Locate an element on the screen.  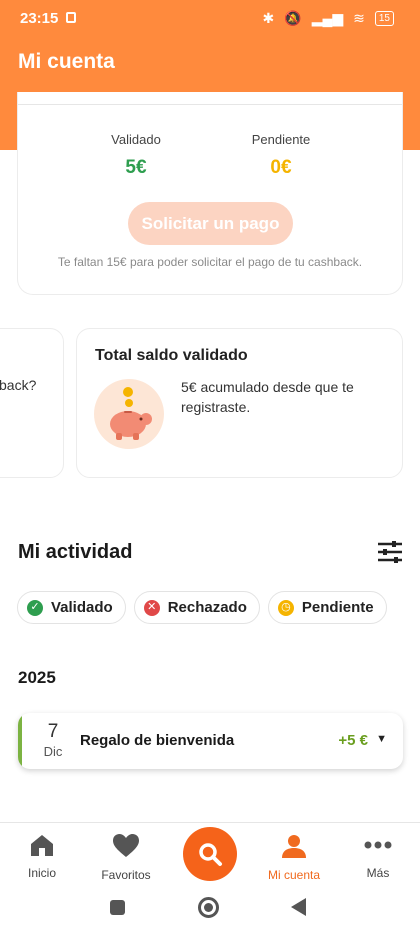
activity-day: 7 is located at coordinates (53, 731).